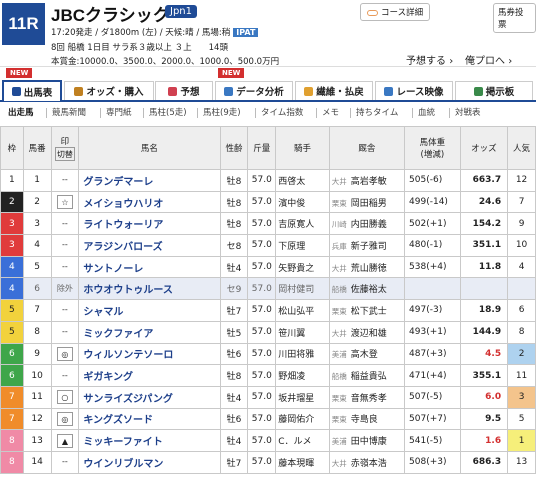 The image size is (536, 480). Describe the element at coordinates (302, 332) in the screenshot. I see `jockey-name: 笹川翼` at that location.